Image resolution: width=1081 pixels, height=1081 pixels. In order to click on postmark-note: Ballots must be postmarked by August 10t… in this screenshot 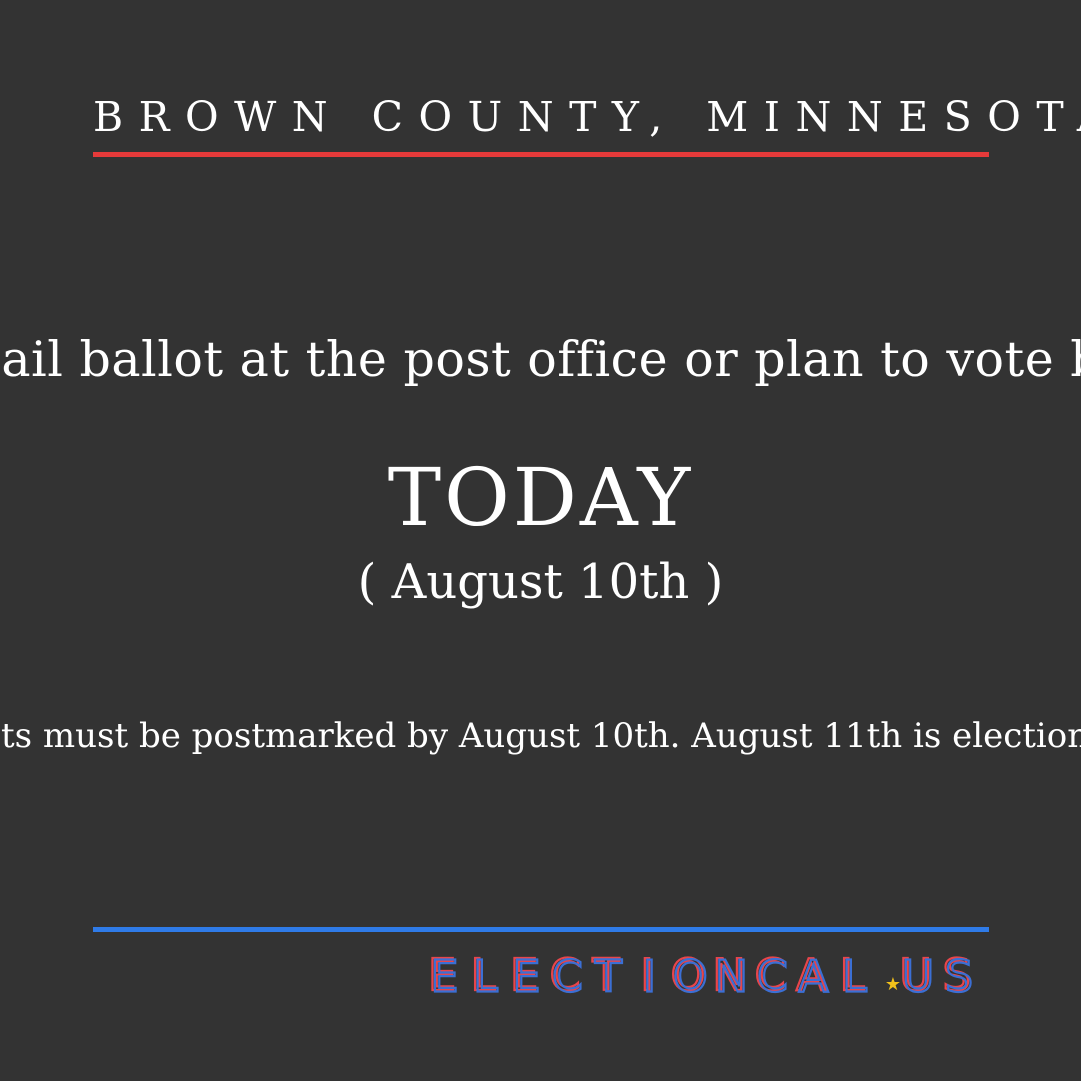, I will do `click(540, 736)`.